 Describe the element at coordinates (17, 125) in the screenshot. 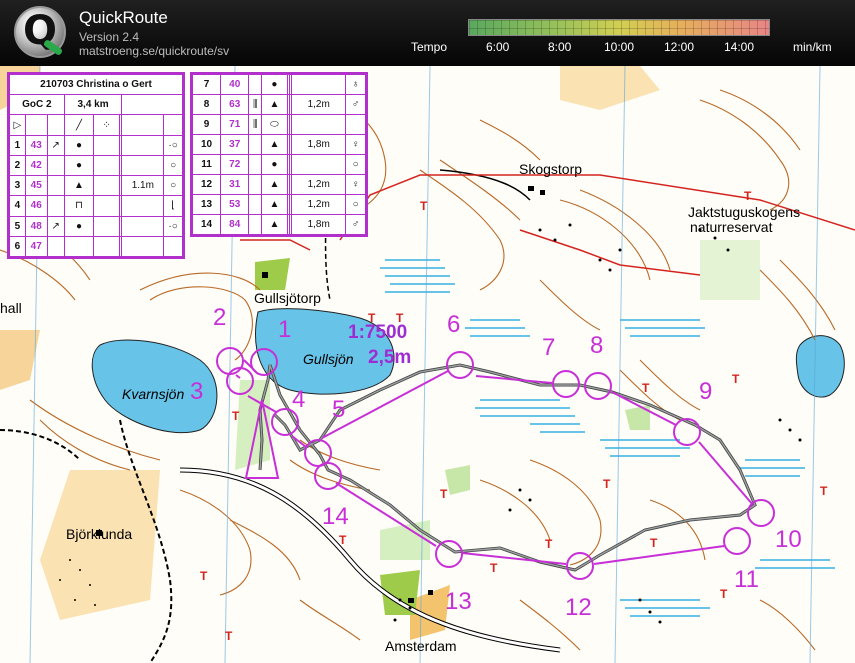

I see `start-triangle-icon: ▷` at that location.